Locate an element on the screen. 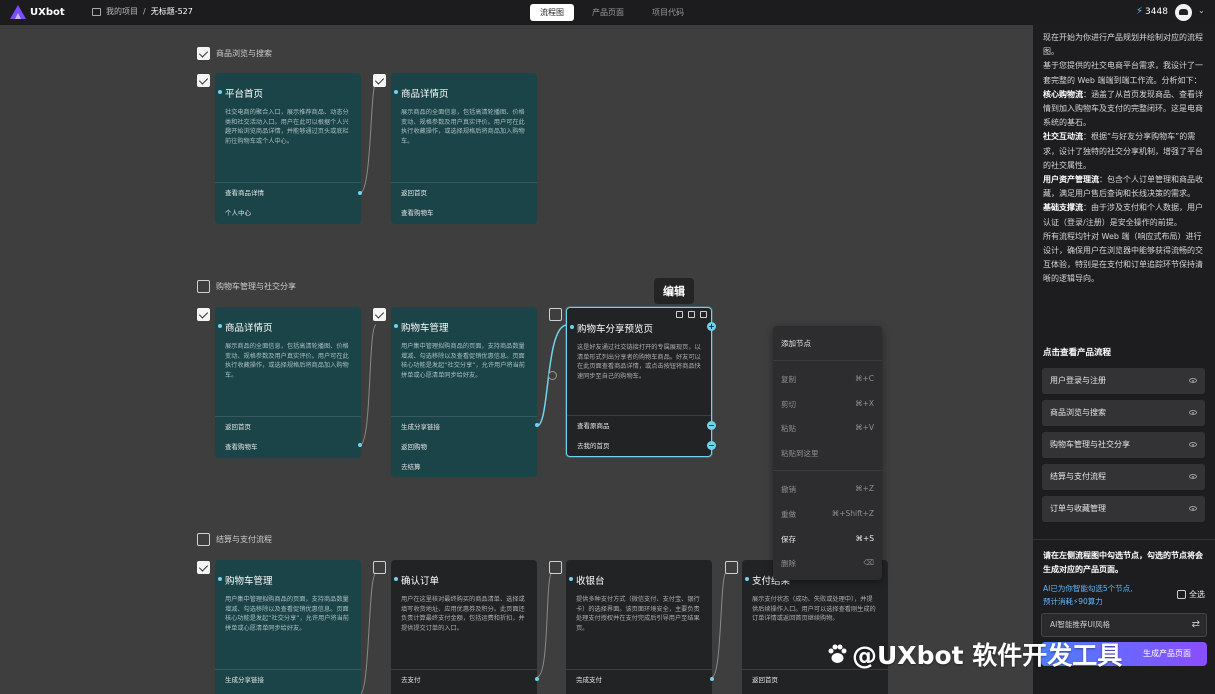  swap-icon: ⇄ is located at coordinates (1196, 625).